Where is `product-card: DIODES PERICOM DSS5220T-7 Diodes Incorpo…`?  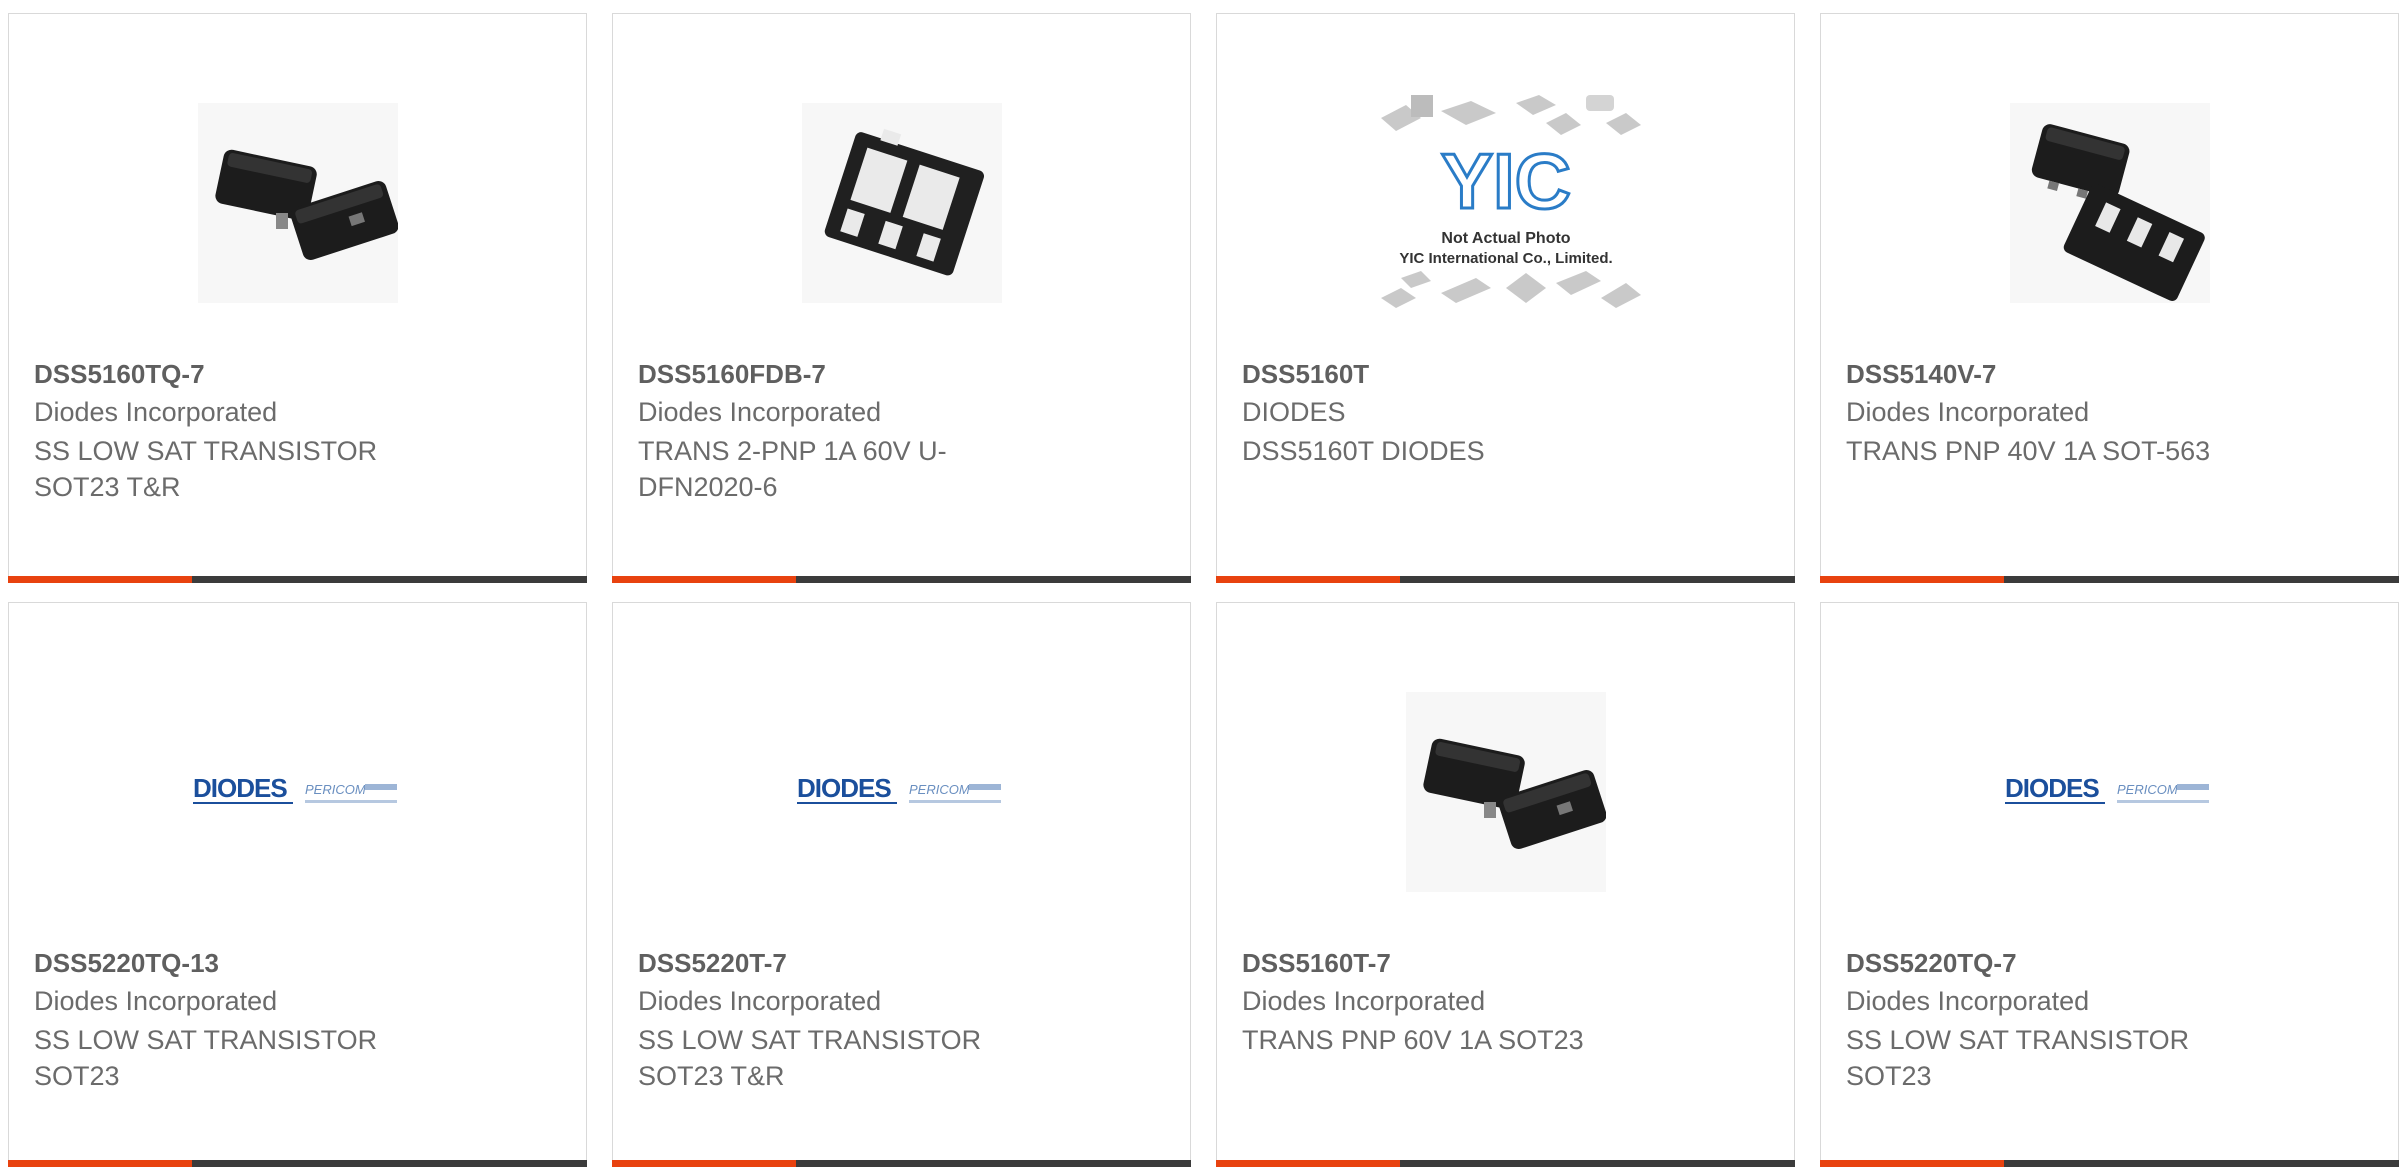
product-card: DIODES PERICOM DSS5220T-7 Diodes Incorpo… is located at coordinates (901, 884).